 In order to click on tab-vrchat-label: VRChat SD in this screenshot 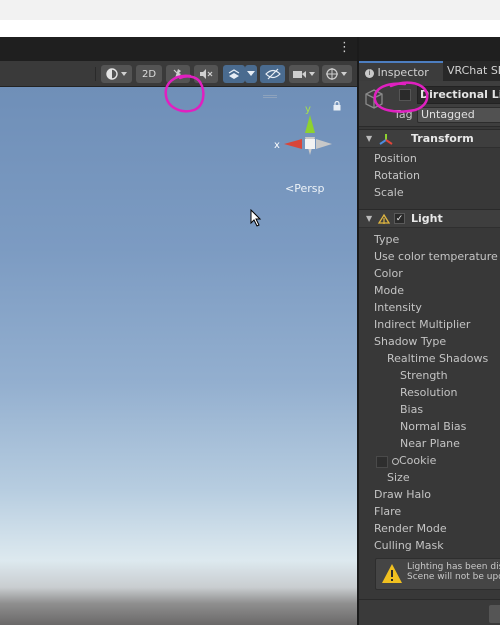, I will do `click(473, 70)`.